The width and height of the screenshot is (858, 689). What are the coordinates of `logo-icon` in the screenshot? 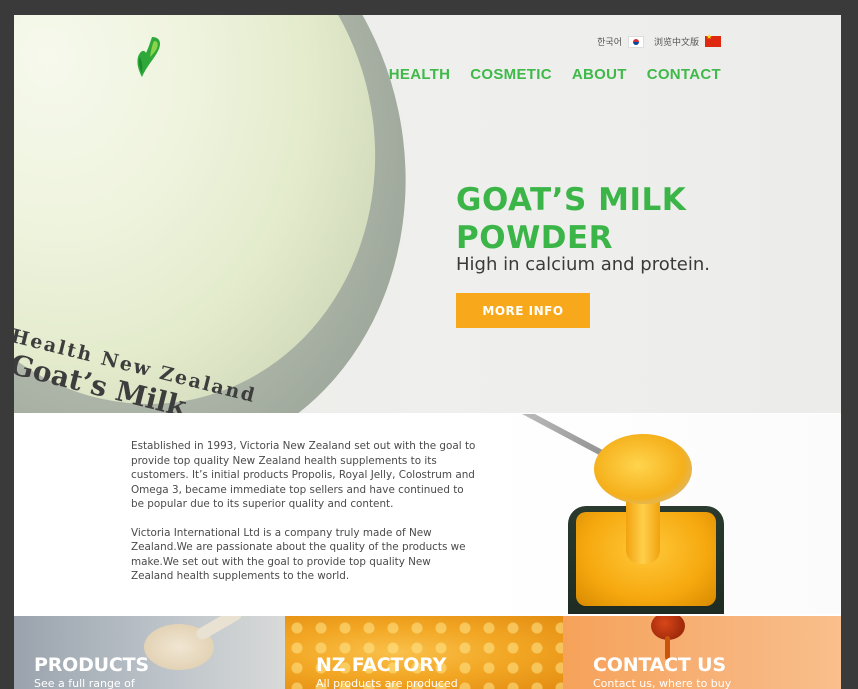 It's located at (149, 58).